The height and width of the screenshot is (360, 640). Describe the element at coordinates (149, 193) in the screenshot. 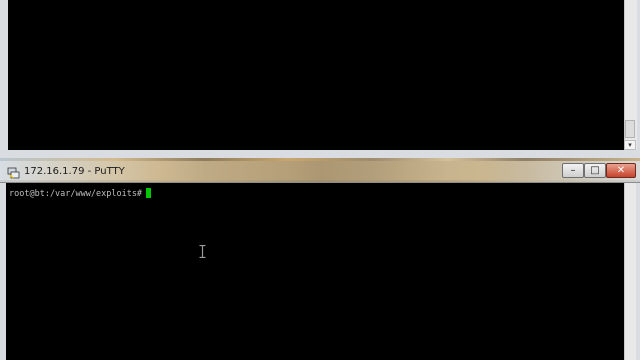

I see `text-cursor` at that location.